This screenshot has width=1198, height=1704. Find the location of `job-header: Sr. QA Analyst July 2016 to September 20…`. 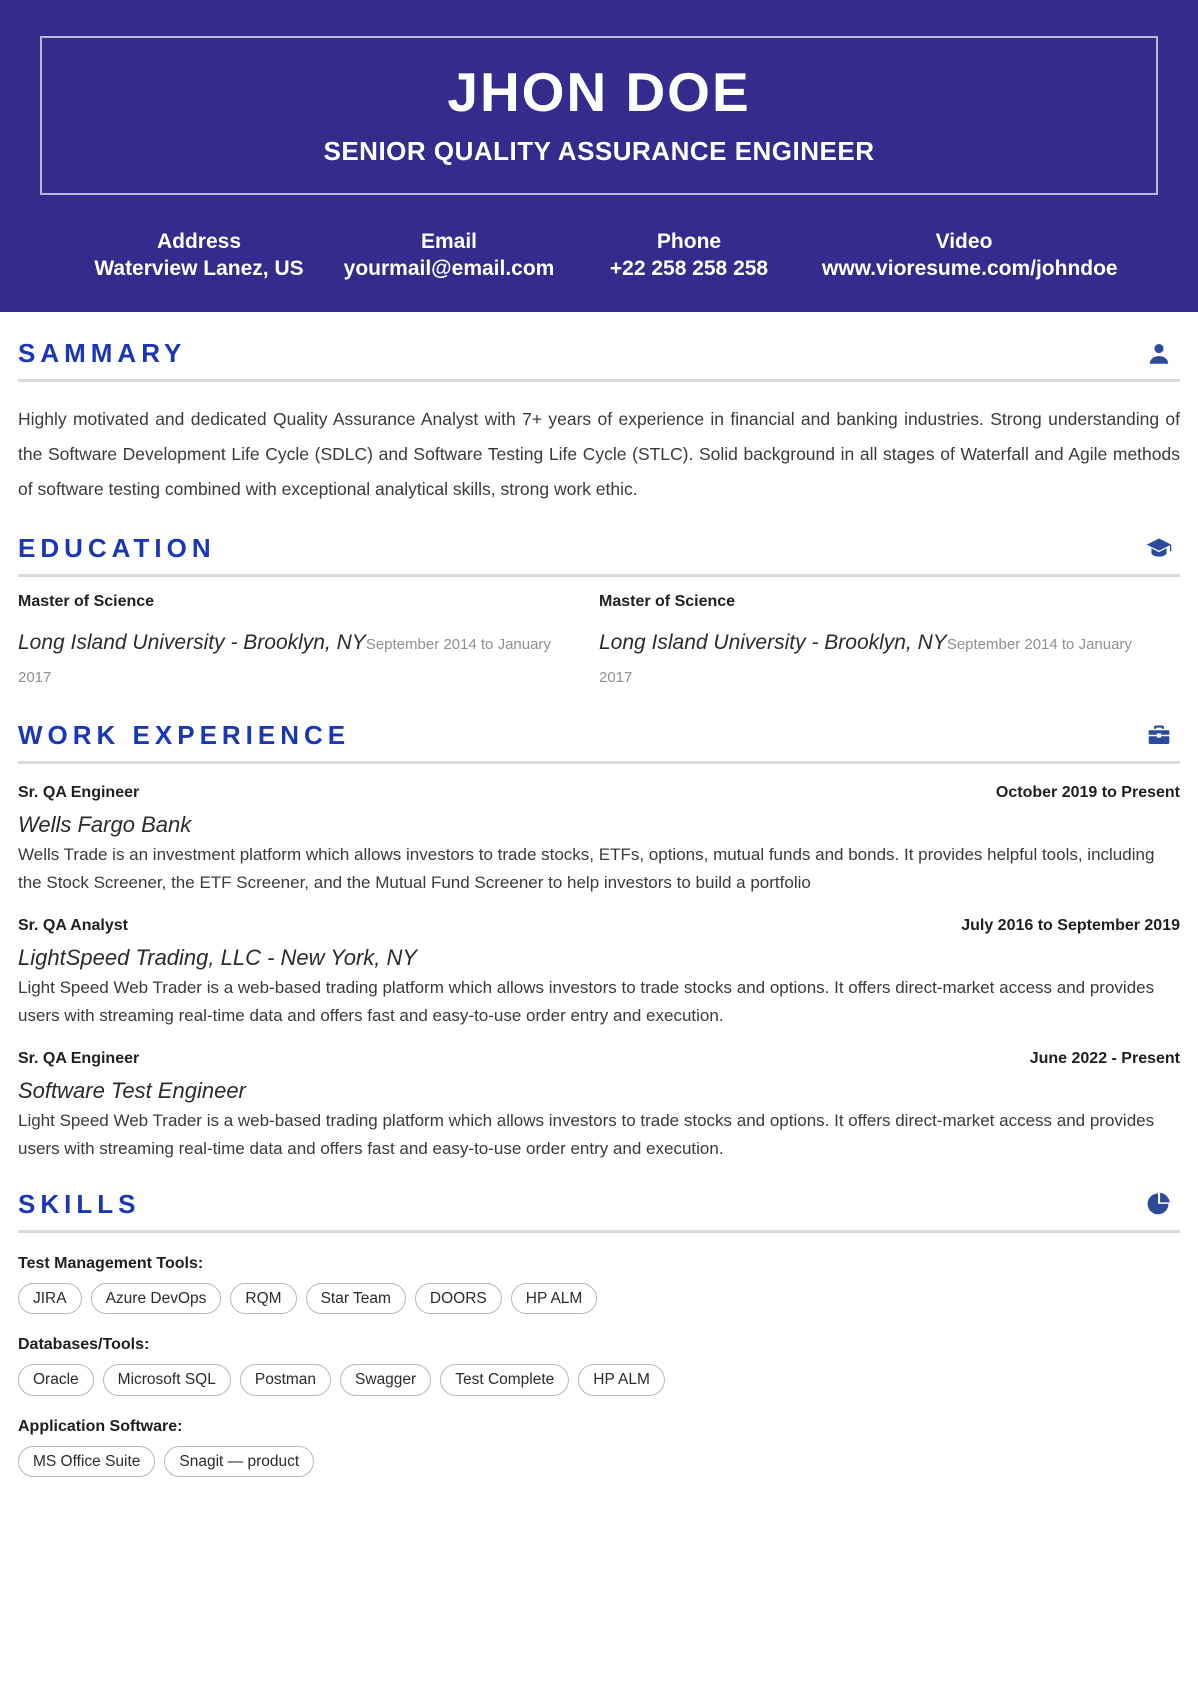

job-header: Sr. QA Analyst July 2016 to September 20… is located at coordinates (599, 926).